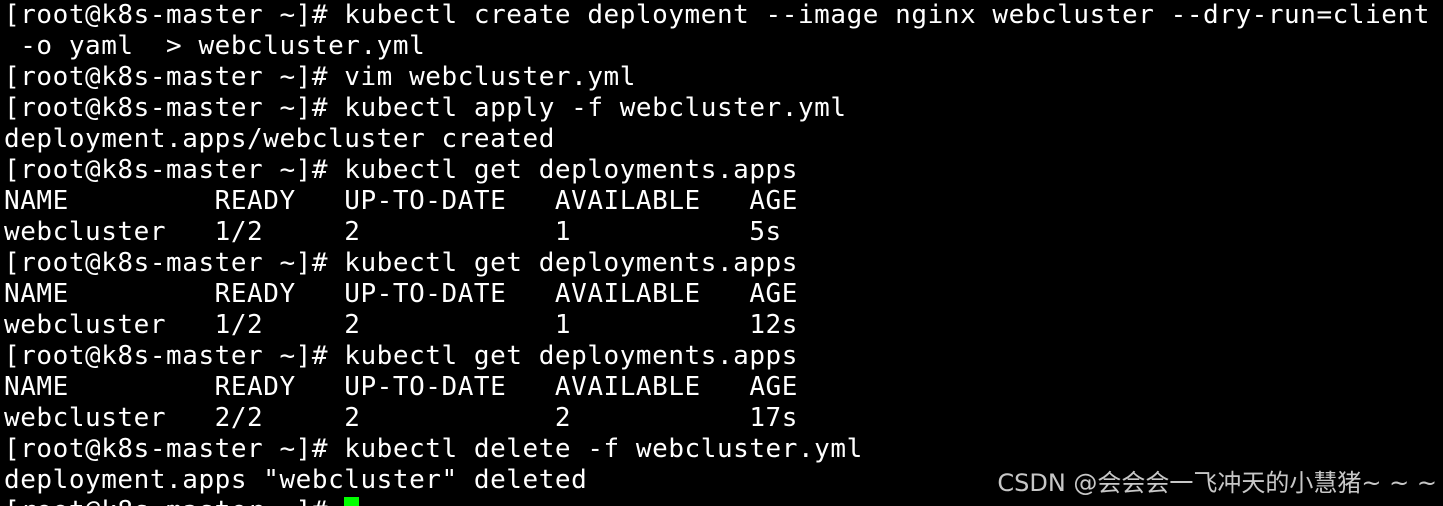 The image size is (1443, 506). What do you see at coordinates (352, 501) in the screenshot?
I see `terminal-cursor` at bounding box center [352, 501].